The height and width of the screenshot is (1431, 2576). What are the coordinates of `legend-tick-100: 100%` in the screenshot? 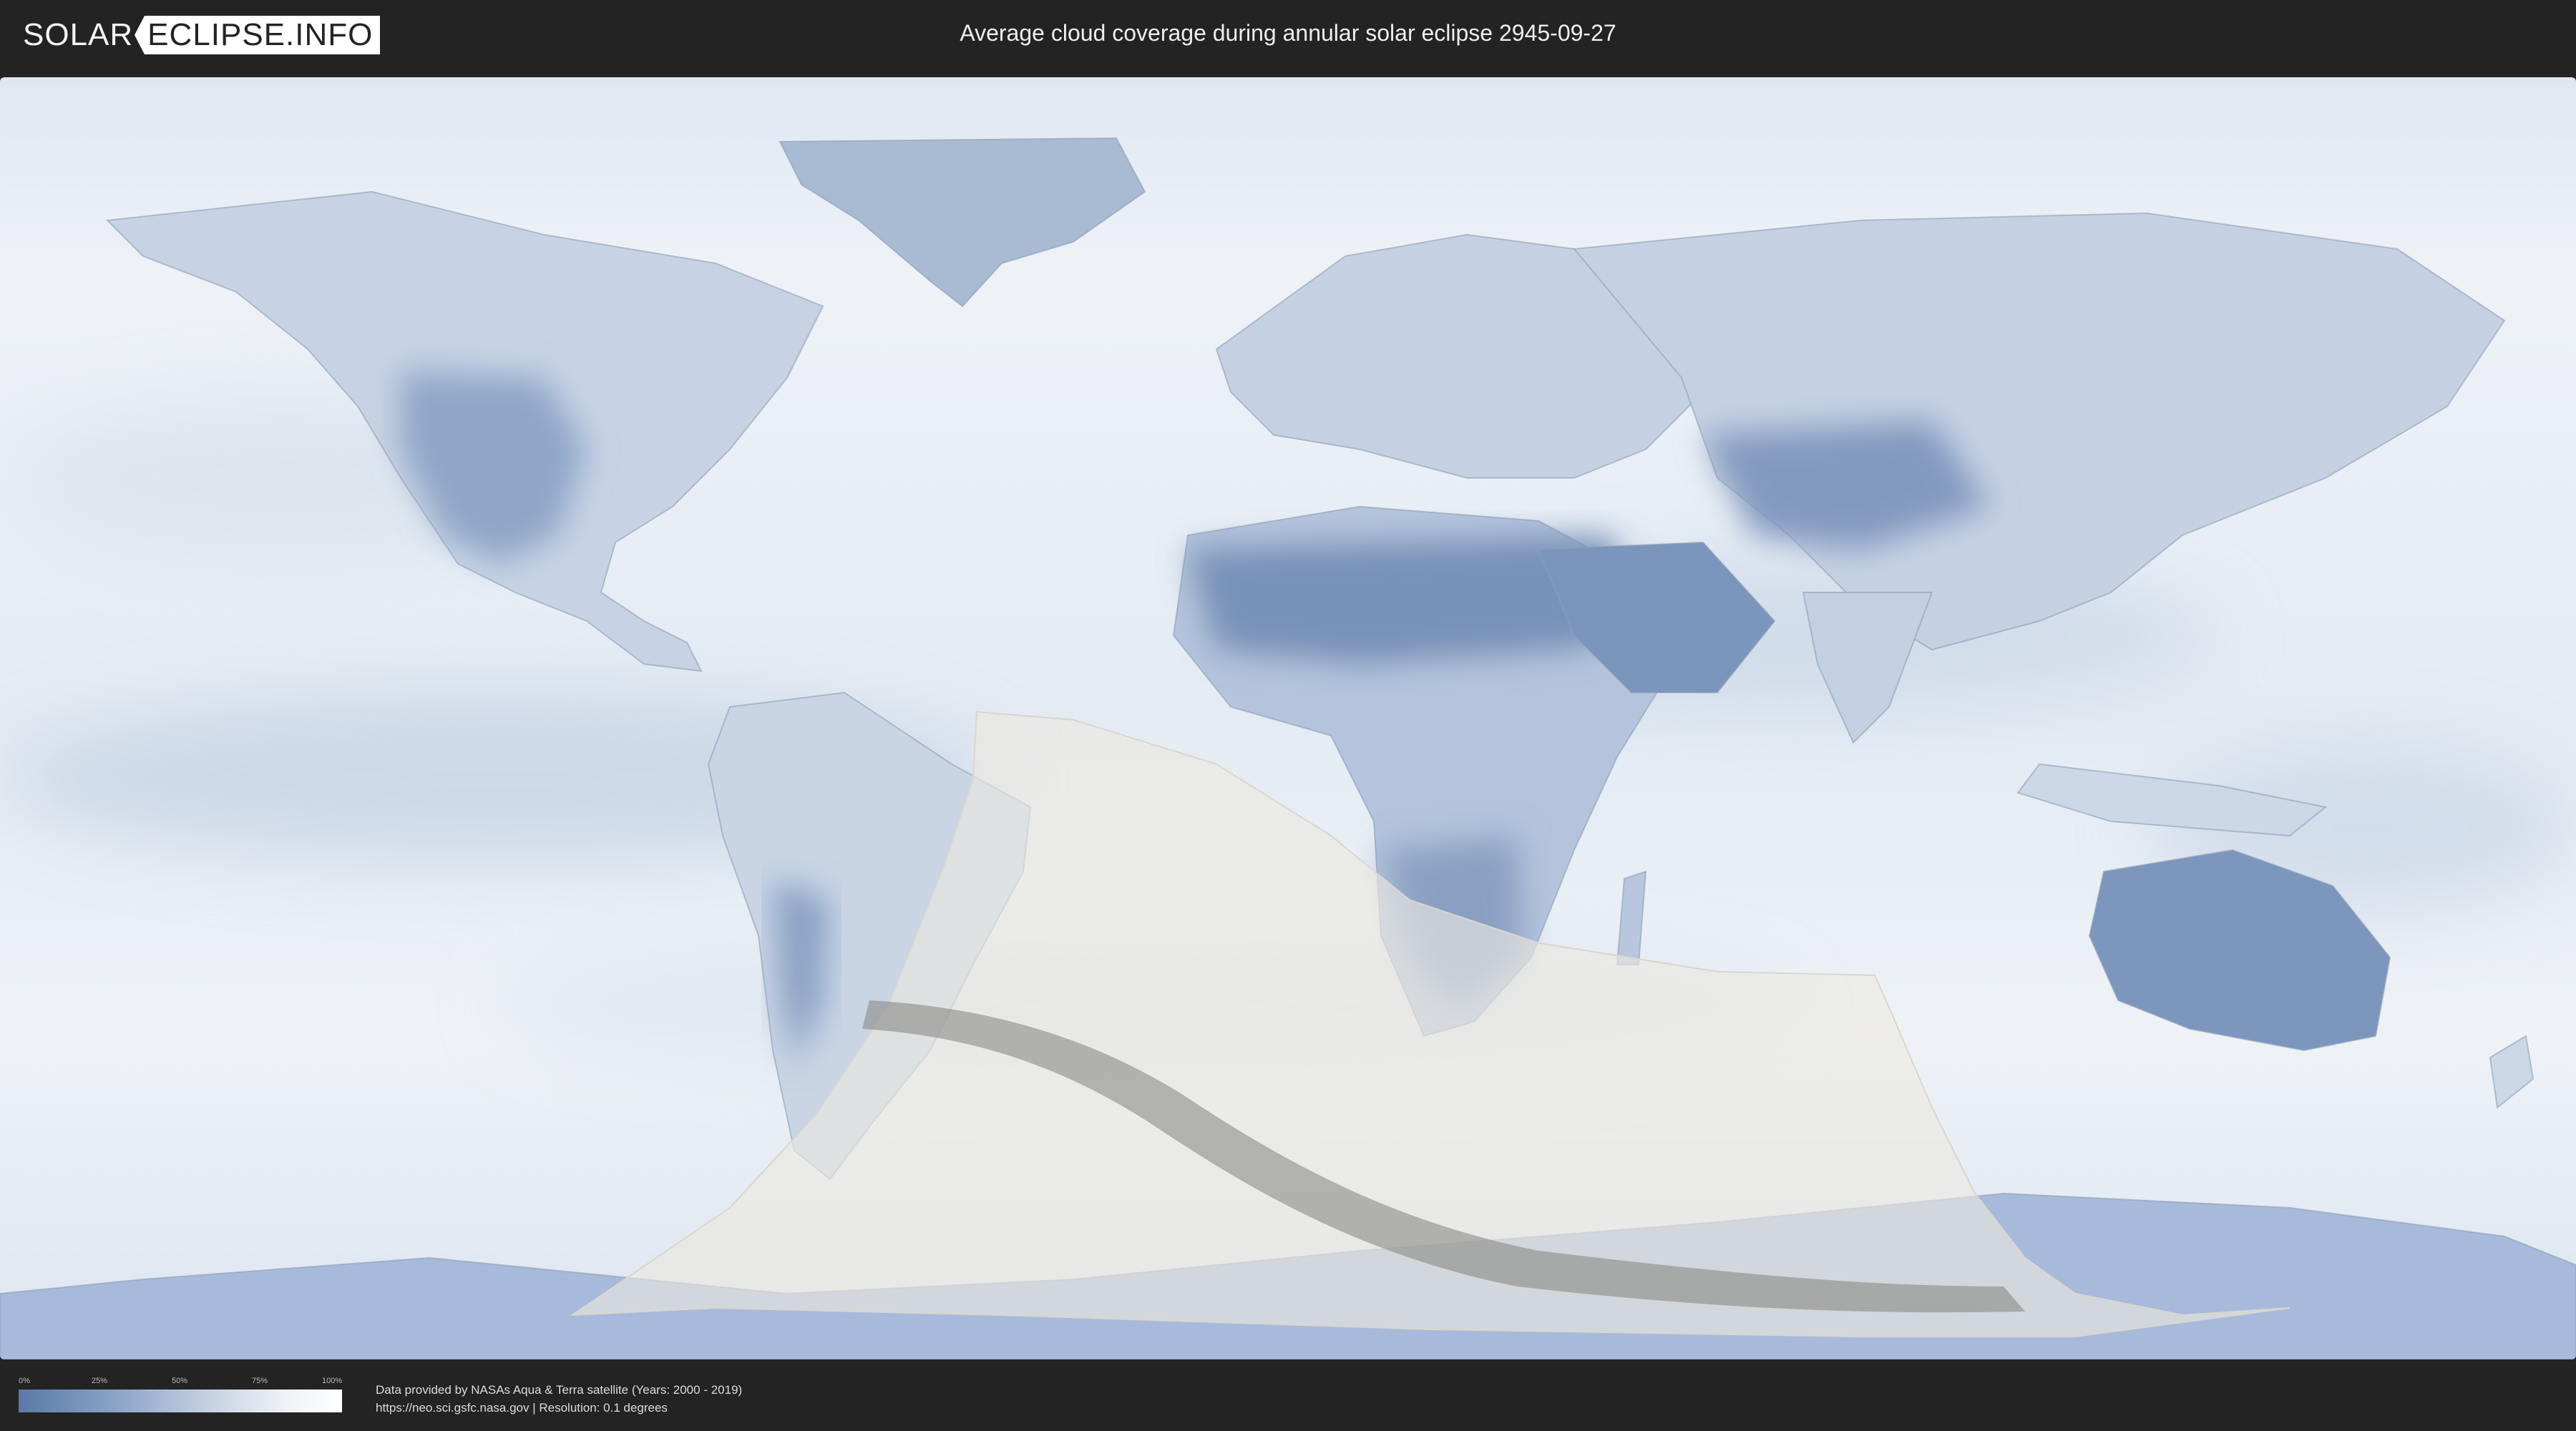 It's located at (332, 1381).